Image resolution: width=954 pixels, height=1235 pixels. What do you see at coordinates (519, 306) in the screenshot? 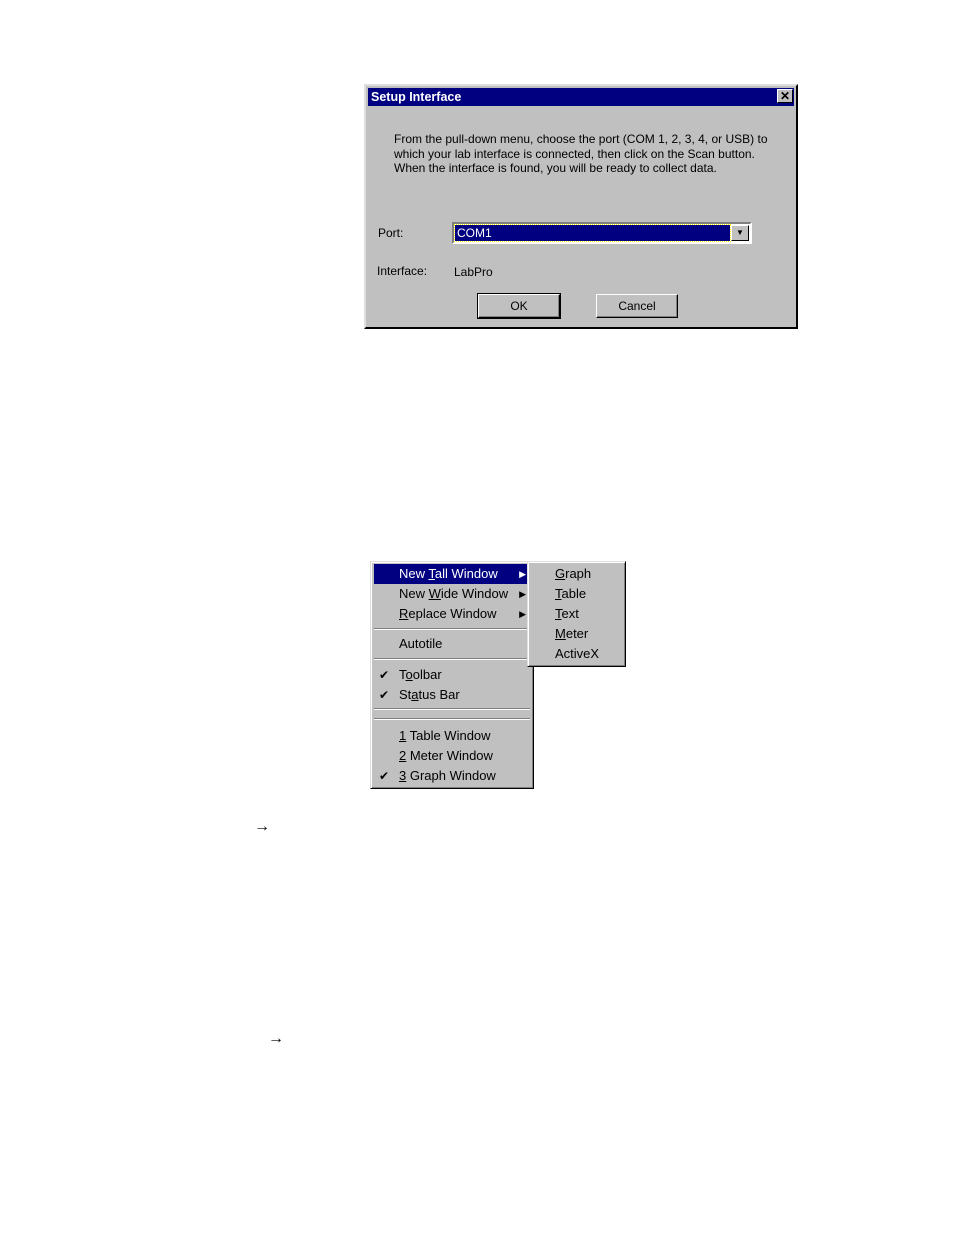
I see `ok-button: OK` at bounding box center [519, 306].